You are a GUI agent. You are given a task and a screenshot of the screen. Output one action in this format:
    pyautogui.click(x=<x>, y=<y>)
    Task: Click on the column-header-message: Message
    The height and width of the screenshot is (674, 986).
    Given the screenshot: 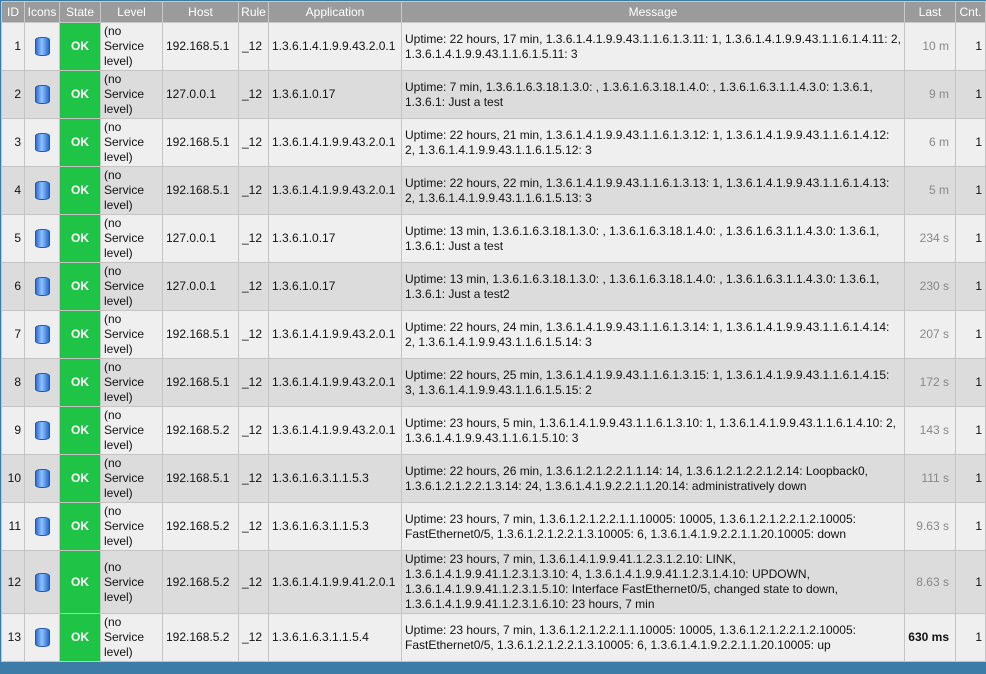 What is the action you would take?
    pyautogui.click(x=653, y=12)
    